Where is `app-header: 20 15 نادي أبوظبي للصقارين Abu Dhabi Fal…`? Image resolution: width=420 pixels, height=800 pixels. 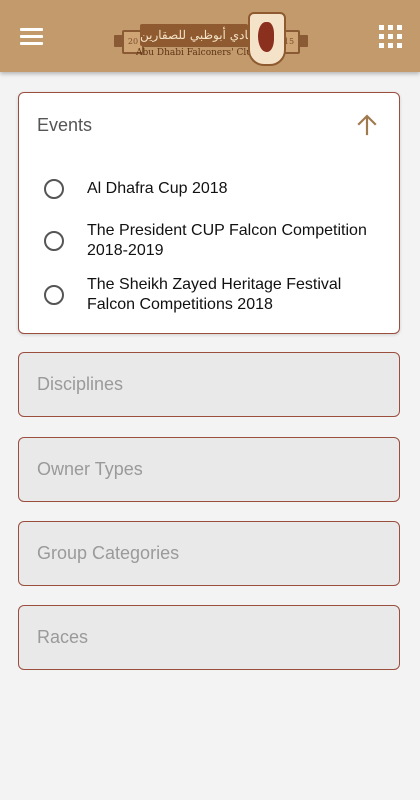
app-header: 20 15 نادي أبوظبي للصقارين Abu Dhabi Fal… is located at coordinates (210, 36).